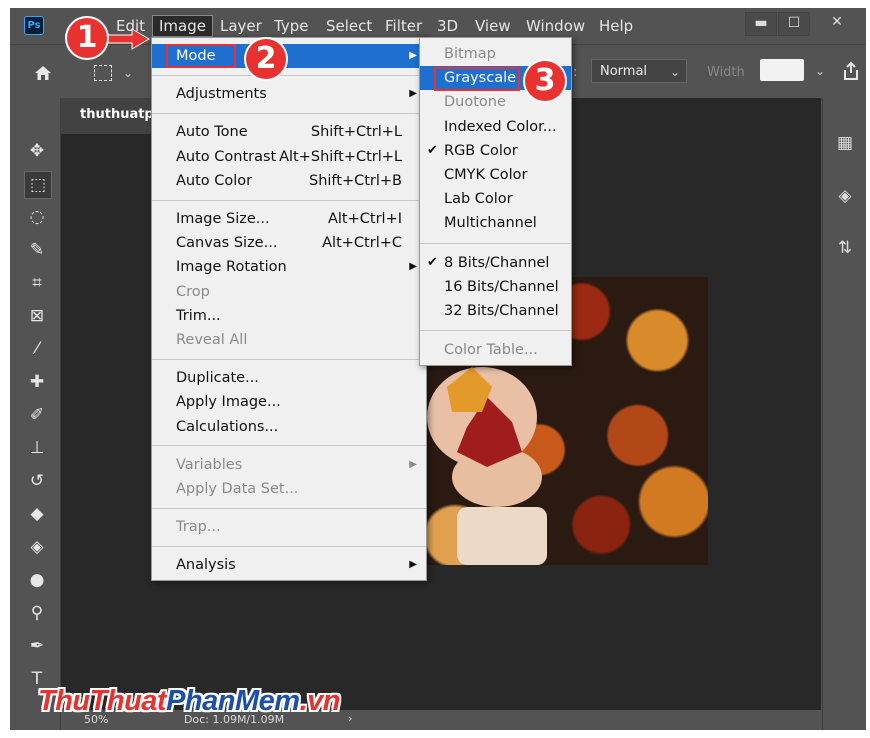 This screenshot has width=870, height=738. I want to click on minimize-button: ▬, so click(761, 24).